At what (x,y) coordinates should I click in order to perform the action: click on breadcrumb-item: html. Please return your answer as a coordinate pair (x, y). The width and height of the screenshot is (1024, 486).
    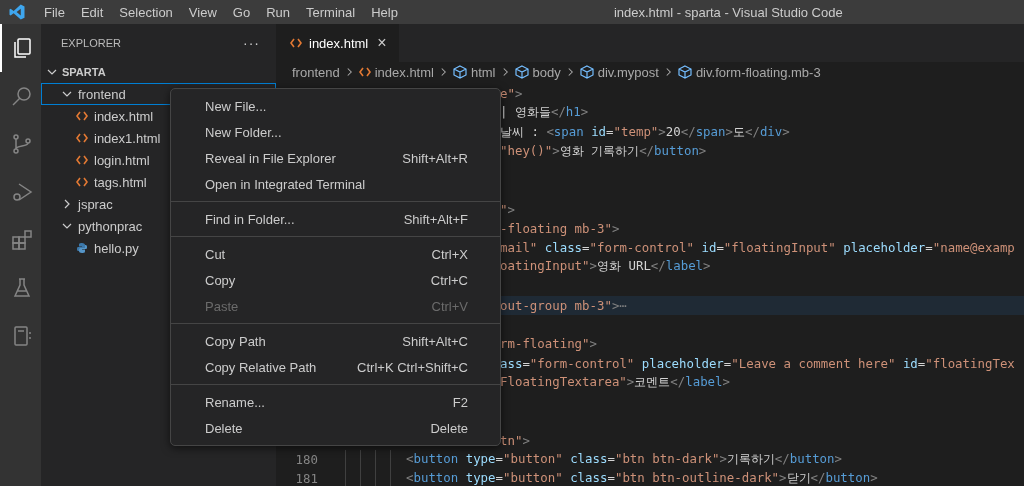
    Looking at the image, I should click on (483, 72).